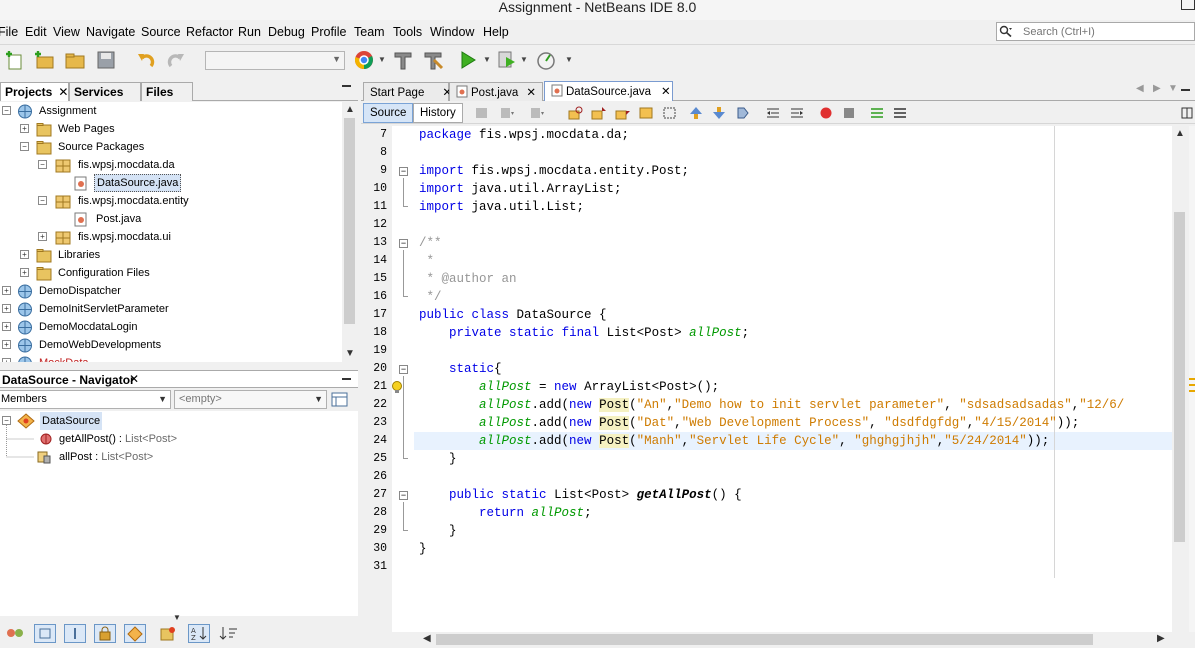  What do you see at coordinates (584, 333) in the screenshot?
I see `code-line: private static final List<Post> allPost;` at bounding box center [584, 333].